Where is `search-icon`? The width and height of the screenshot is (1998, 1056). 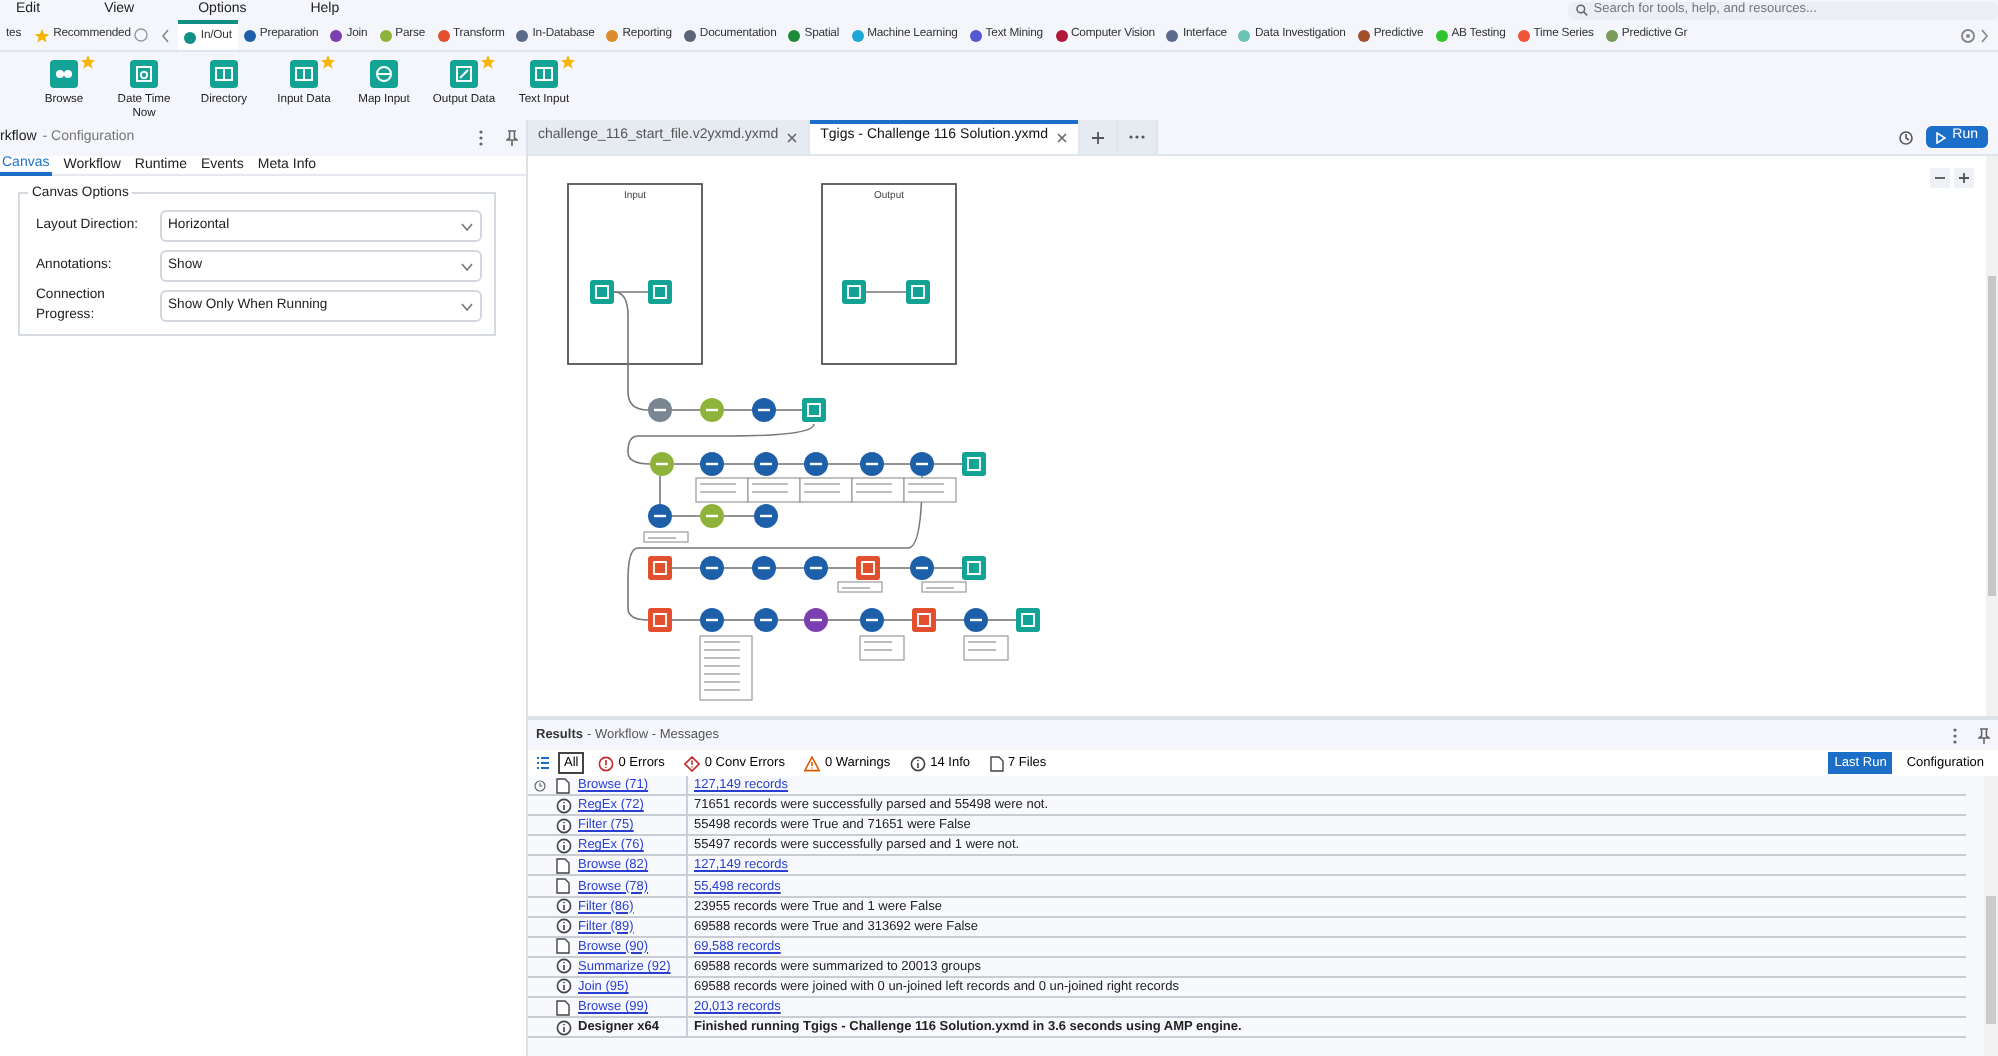
search-icon is located at coordinates (1582, 10).